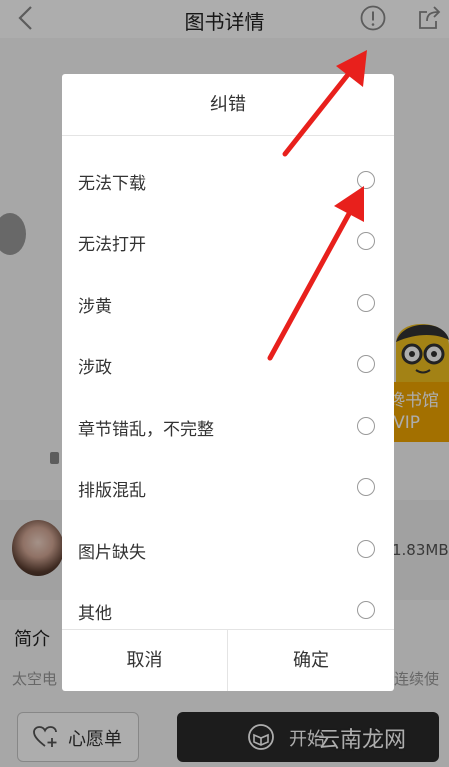  I want to click on option-label: 章节错乱，不完整, so click(146, 430).